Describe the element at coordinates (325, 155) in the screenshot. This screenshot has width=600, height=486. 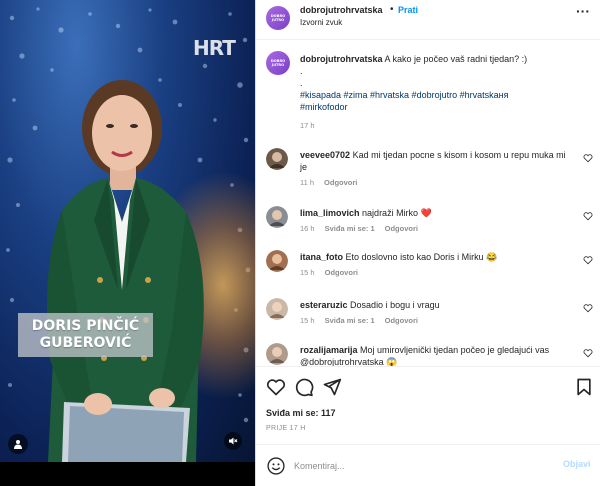
I see `commenter-username: veevee0702` at that location.